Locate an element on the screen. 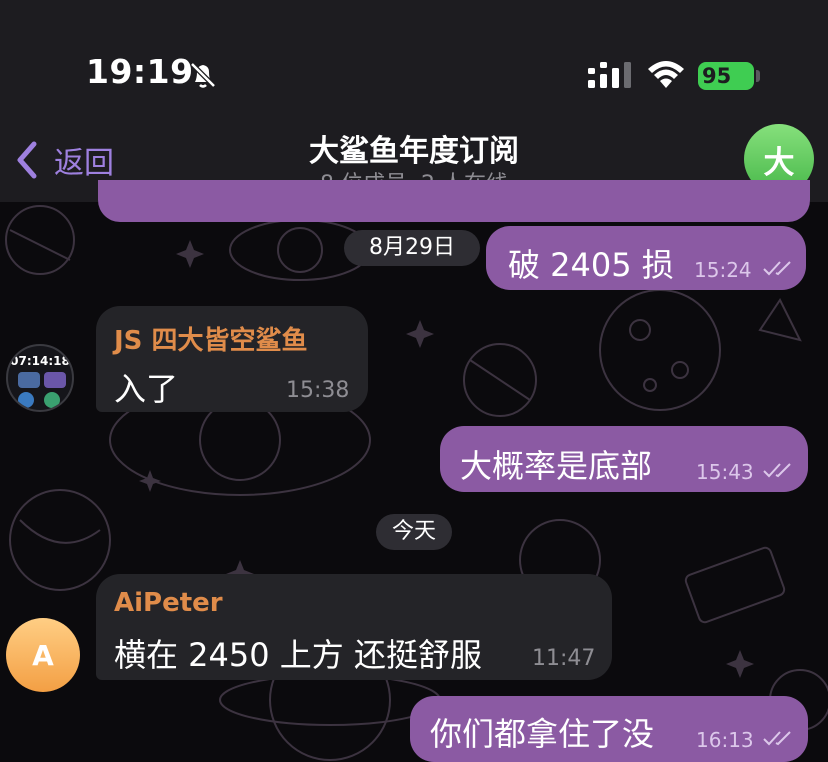 The image size is (828, 762). battery-cap is located at coordinates (758, 76).